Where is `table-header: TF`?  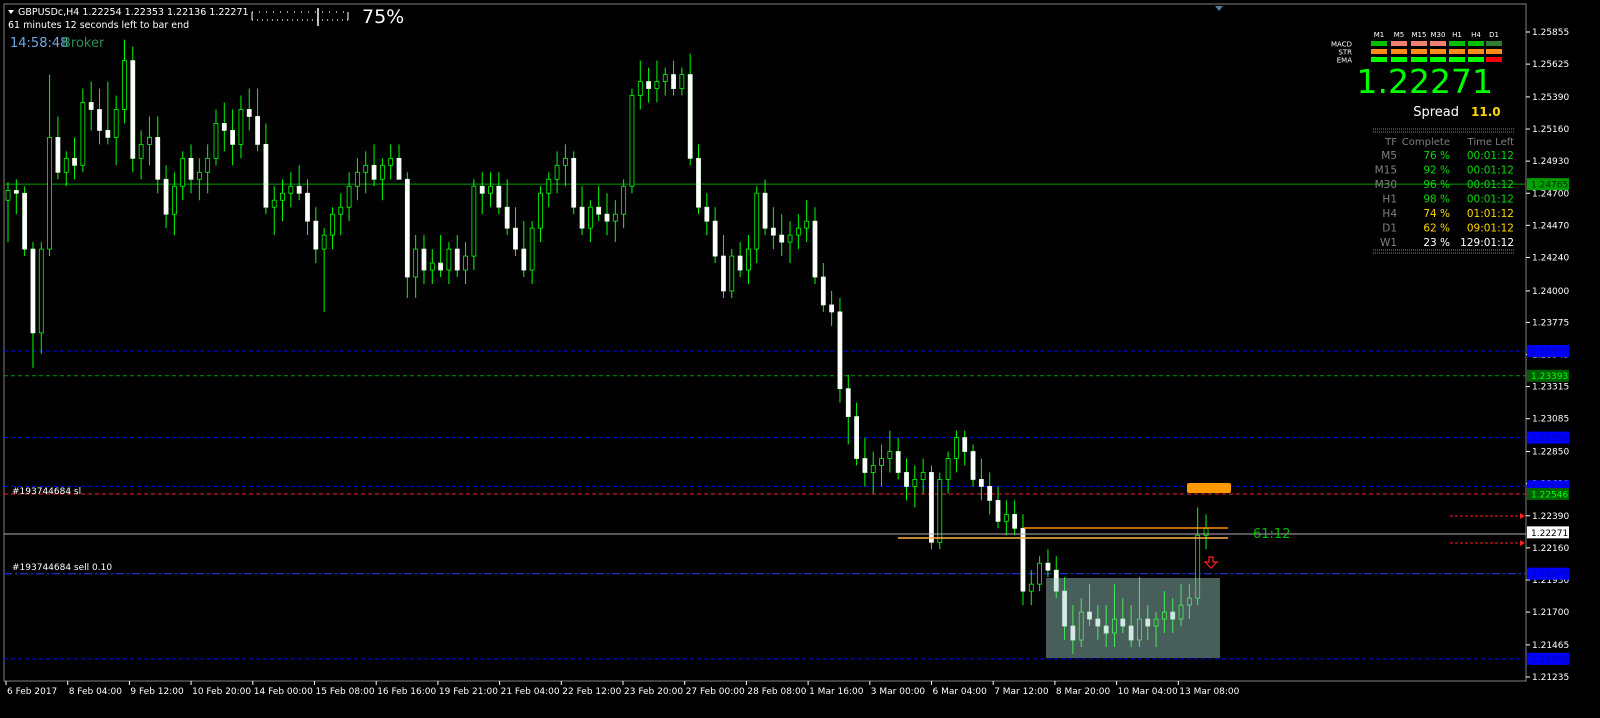
table-header: TF is located at coordinates (1390, 142).